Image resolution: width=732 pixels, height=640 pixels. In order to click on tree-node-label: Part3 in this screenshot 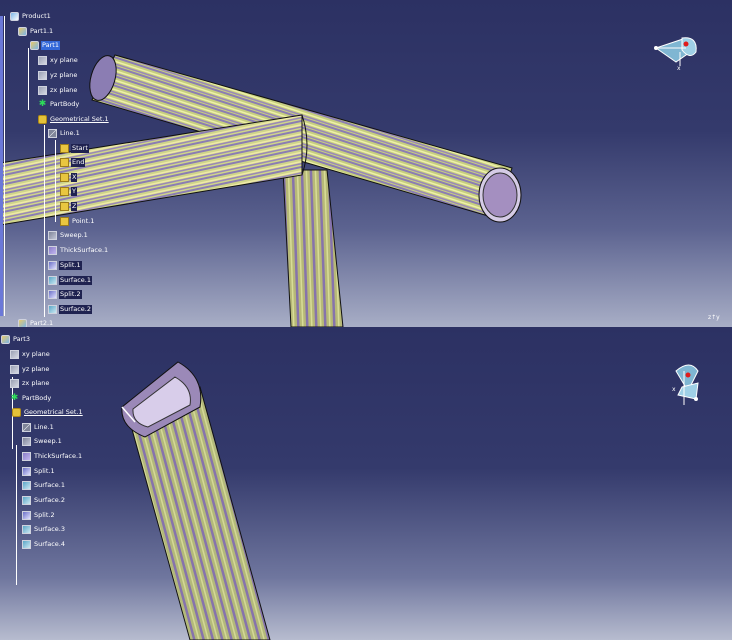, I will do `click(21, 339)`.